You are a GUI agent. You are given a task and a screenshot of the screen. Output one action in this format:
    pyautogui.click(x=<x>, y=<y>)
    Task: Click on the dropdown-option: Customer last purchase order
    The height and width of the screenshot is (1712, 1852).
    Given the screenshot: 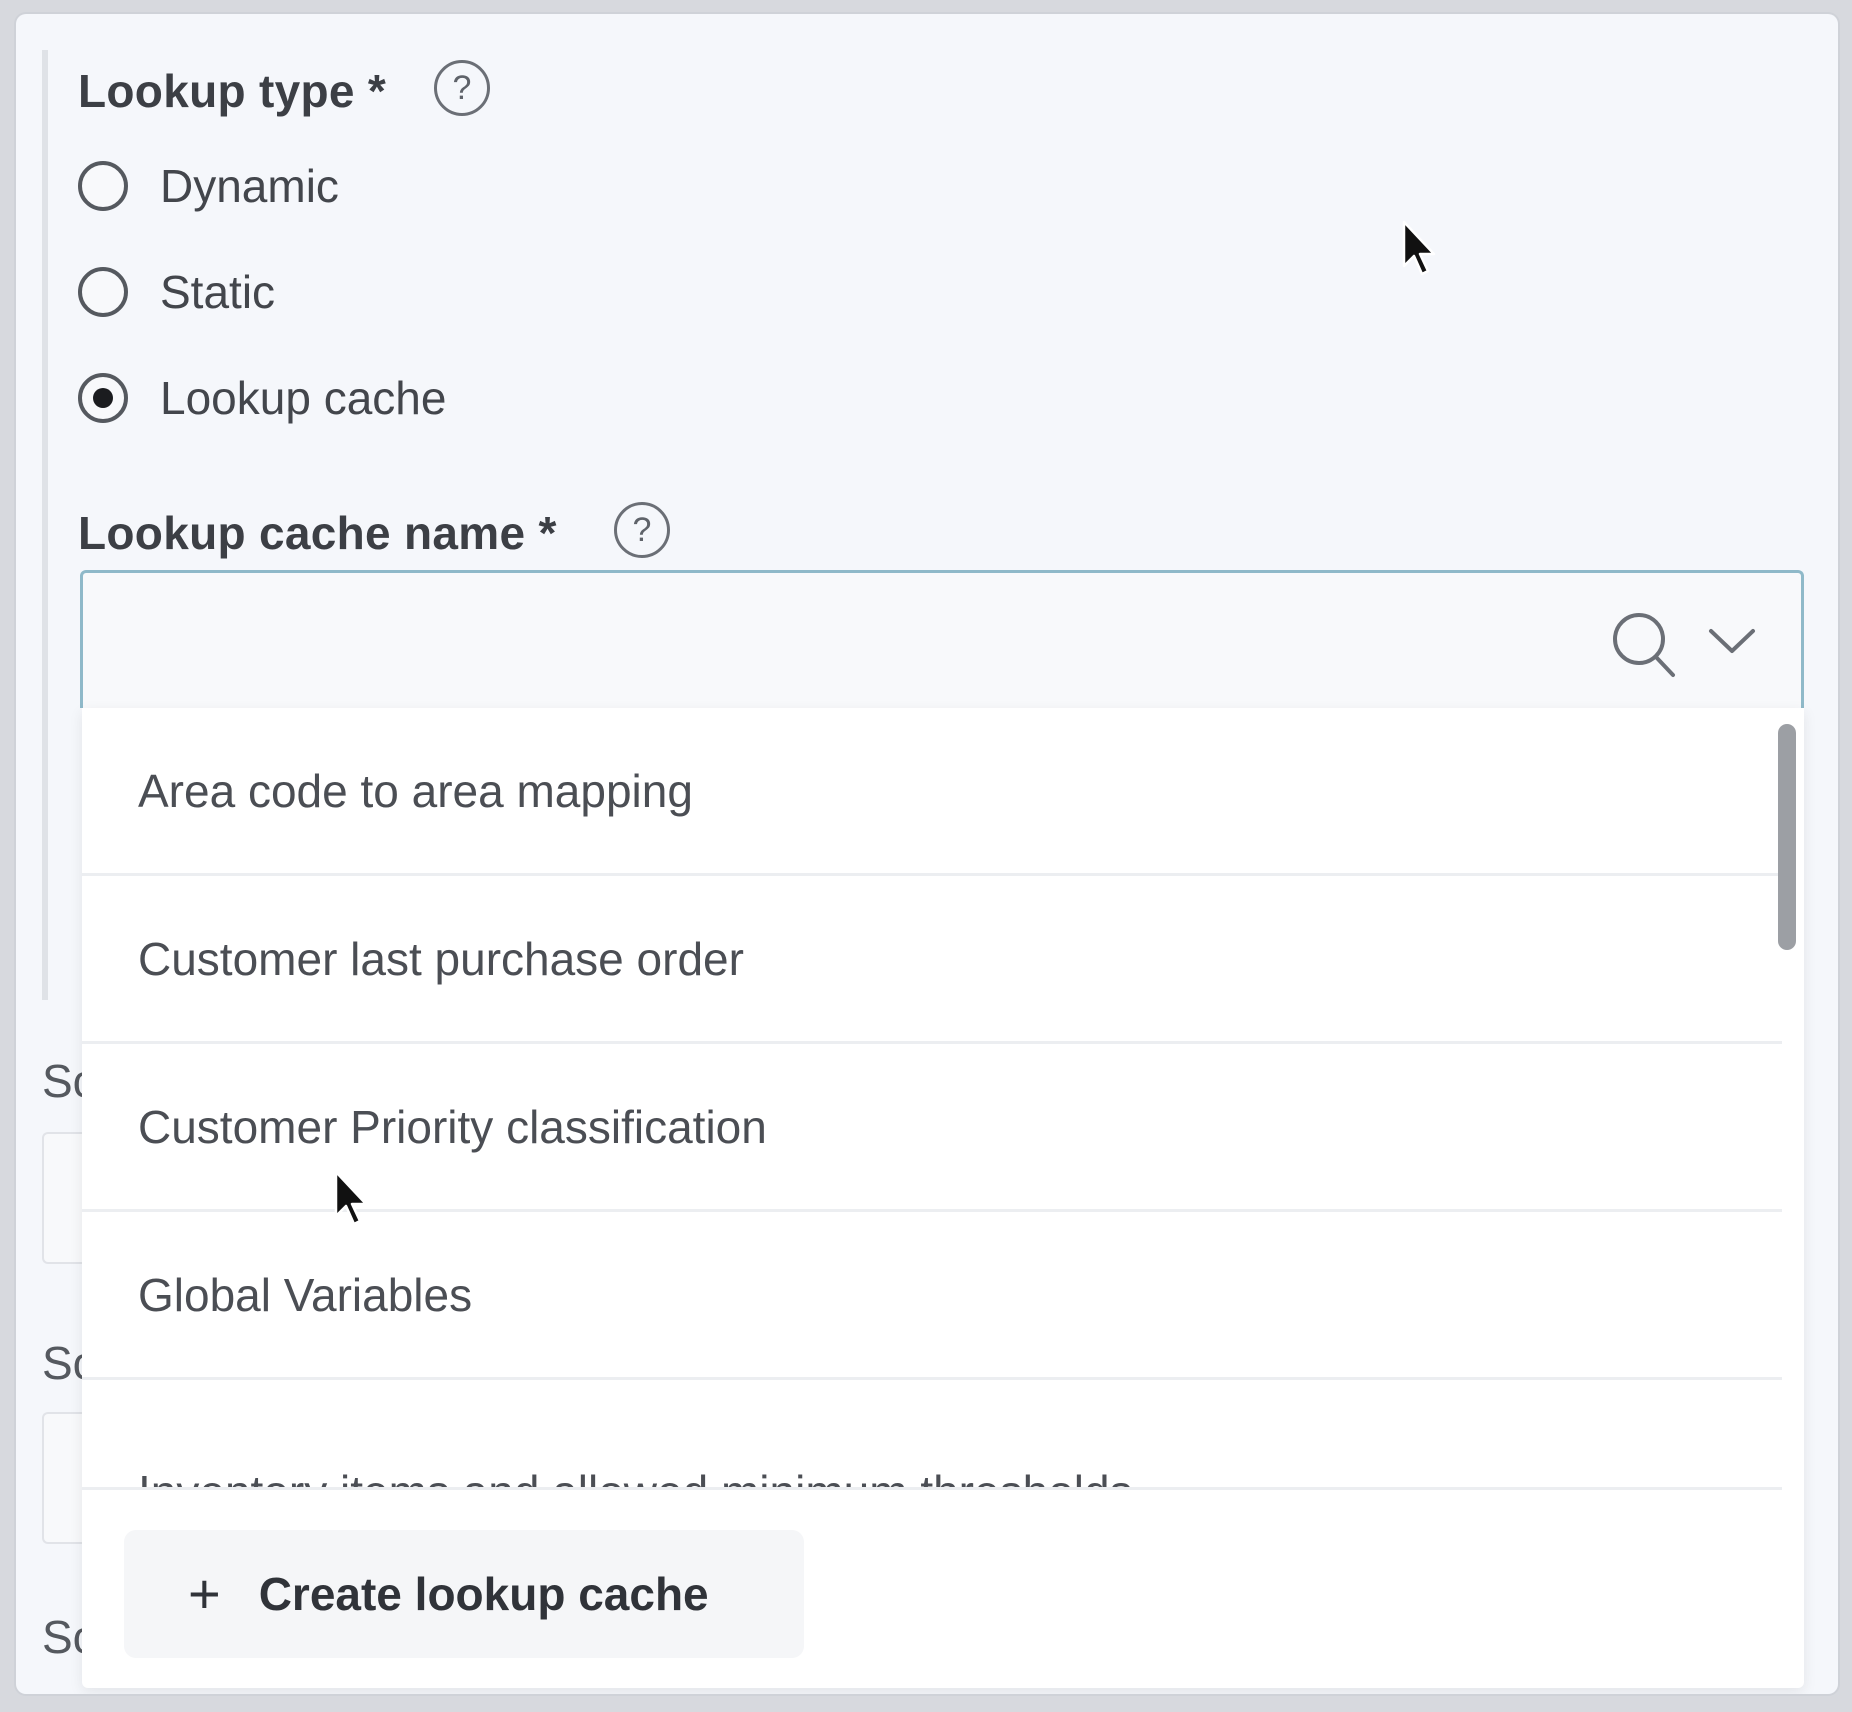 What is the action you would take?
    pyautogui.click(x=932, y=960)
    